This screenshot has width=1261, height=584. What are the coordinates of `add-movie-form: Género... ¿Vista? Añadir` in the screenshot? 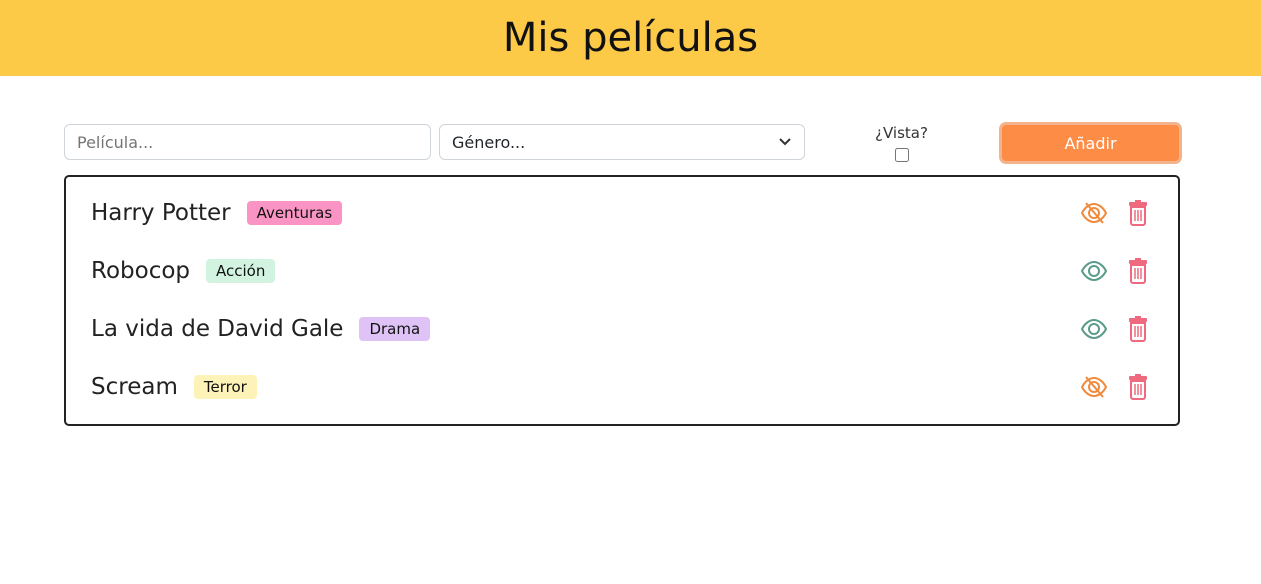 It's located at (623, 144).